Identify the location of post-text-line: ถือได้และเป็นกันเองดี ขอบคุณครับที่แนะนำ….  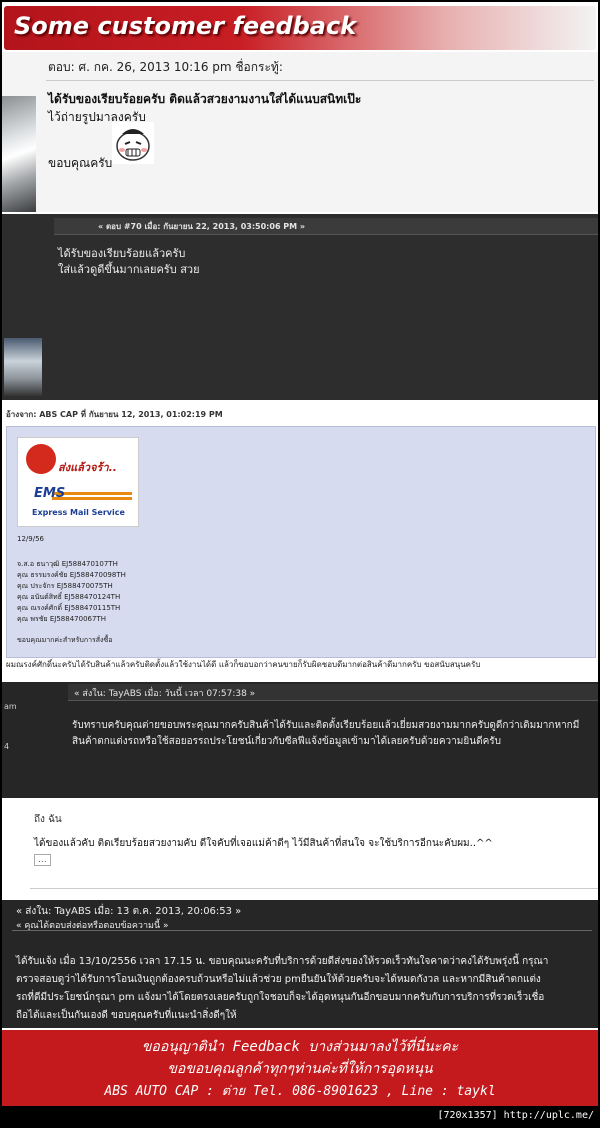
(126, 1015).